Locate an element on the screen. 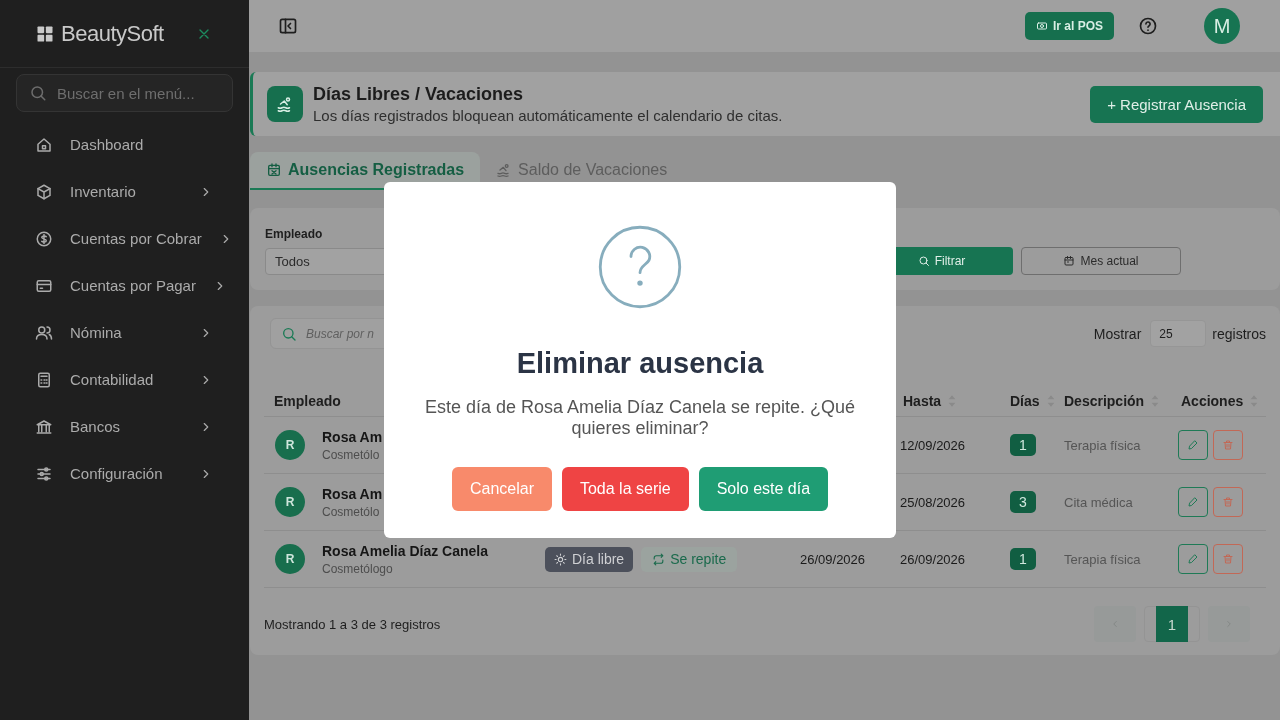 Image resolution: width=1280 pixels, height=720 pixels. delete-series-button: Toda la serie is located at coordinates (625, 489).